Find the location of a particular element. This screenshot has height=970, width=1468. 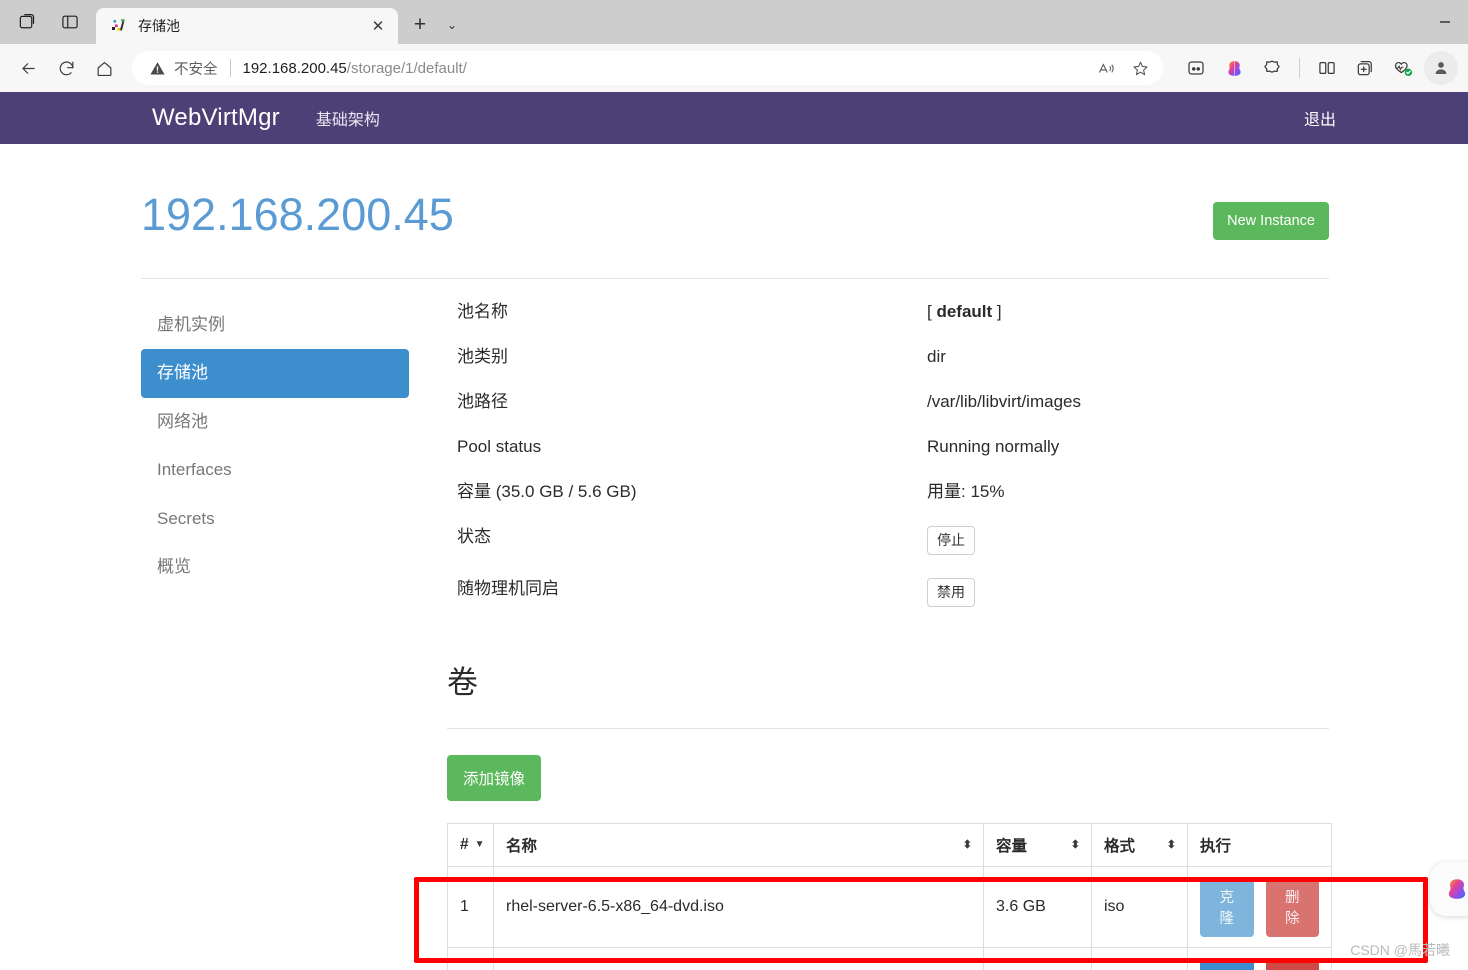

volumes-section-title: 卷 is located at coordinates (462, 683).